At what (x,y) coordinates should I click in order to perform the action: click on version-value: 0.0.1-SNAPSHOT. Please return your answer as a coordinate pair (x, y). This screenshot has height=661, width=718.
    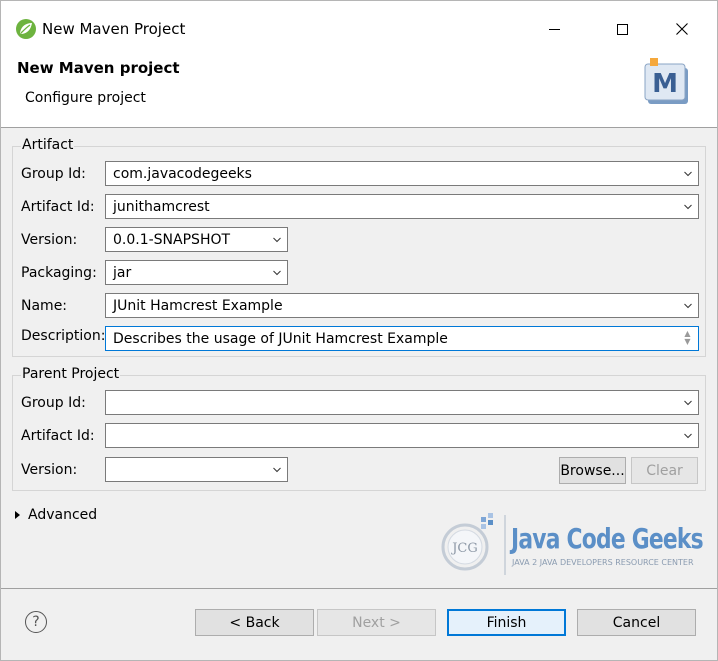
    Looking at the image, I should click on (172, 239).